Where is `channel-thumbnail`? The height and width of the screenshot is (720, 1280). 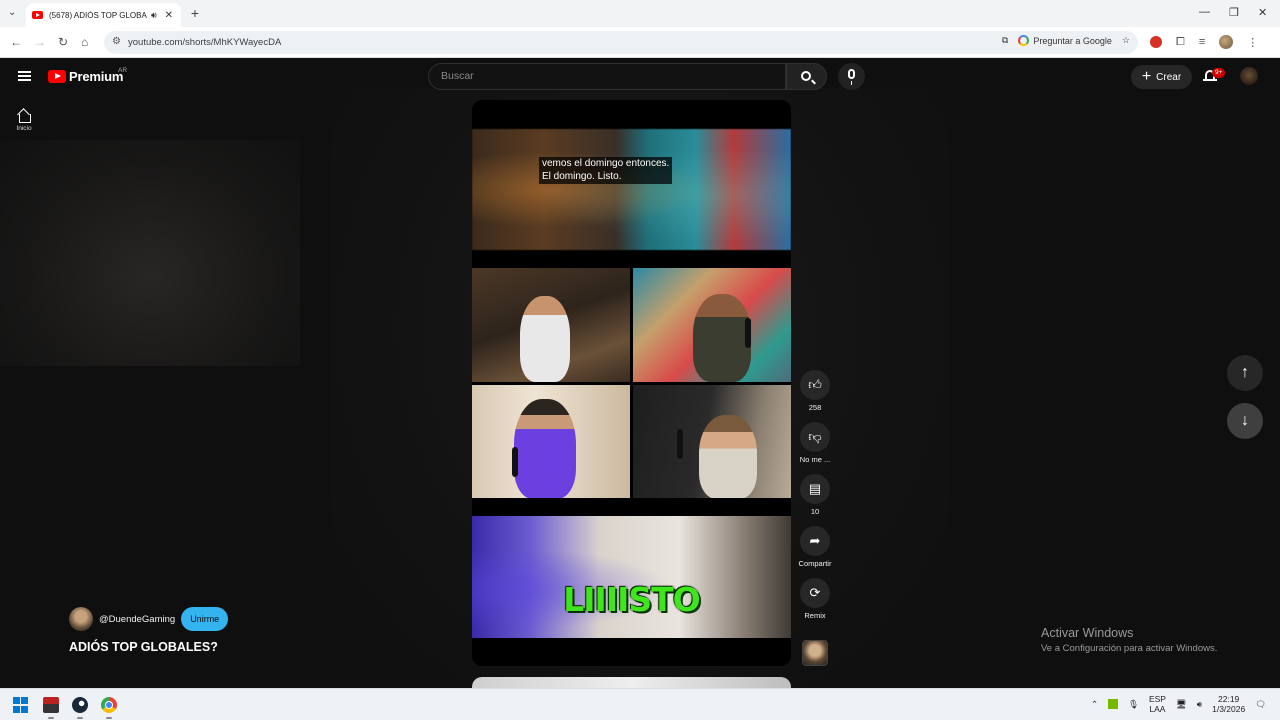 channel-thumbnail is located at coordinates (815, 653).